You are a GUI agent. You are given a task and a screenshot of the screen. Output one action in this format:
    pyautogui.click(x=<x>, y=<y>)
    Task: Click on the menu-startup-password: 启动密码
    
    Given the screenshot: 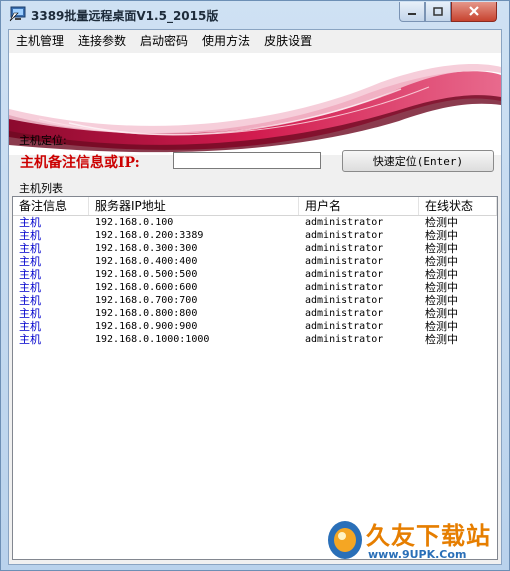 What is the action you would take?
    pyautogui.click(x=164, y=41)
    